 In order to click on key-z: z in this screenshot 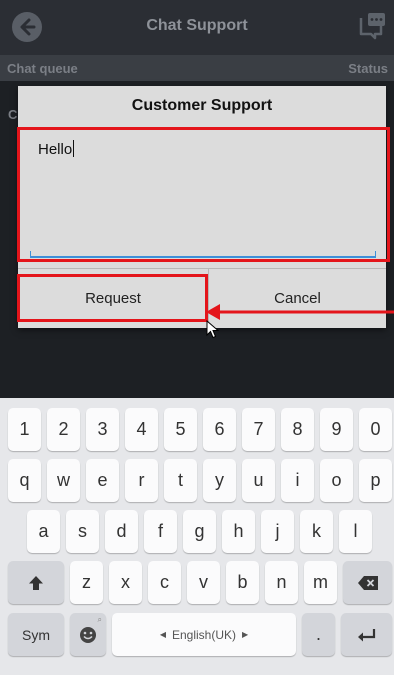, I will do `click(86, 582)`.